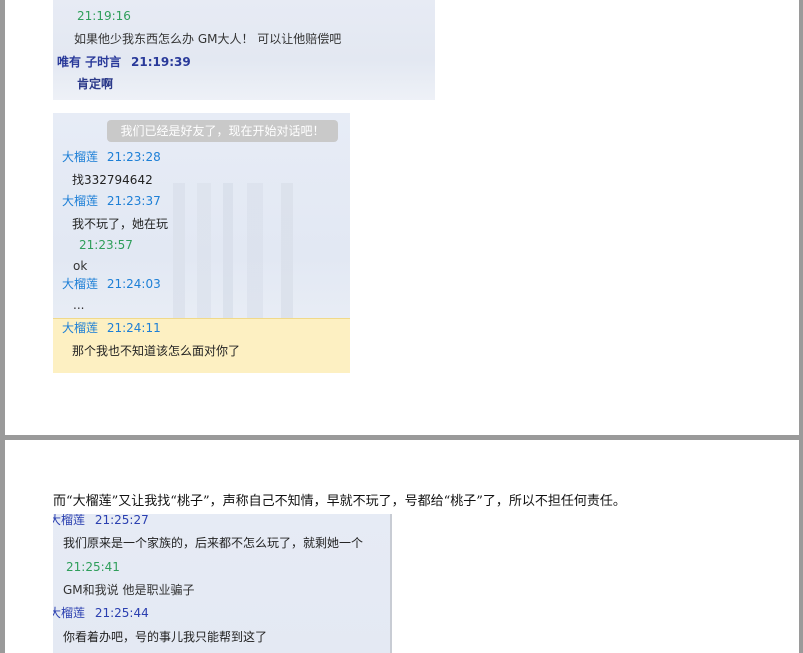 Image resolution: width=803 pixels, height=653 pixels. I want to click on message-text: 找332794642, so click(112, 180).